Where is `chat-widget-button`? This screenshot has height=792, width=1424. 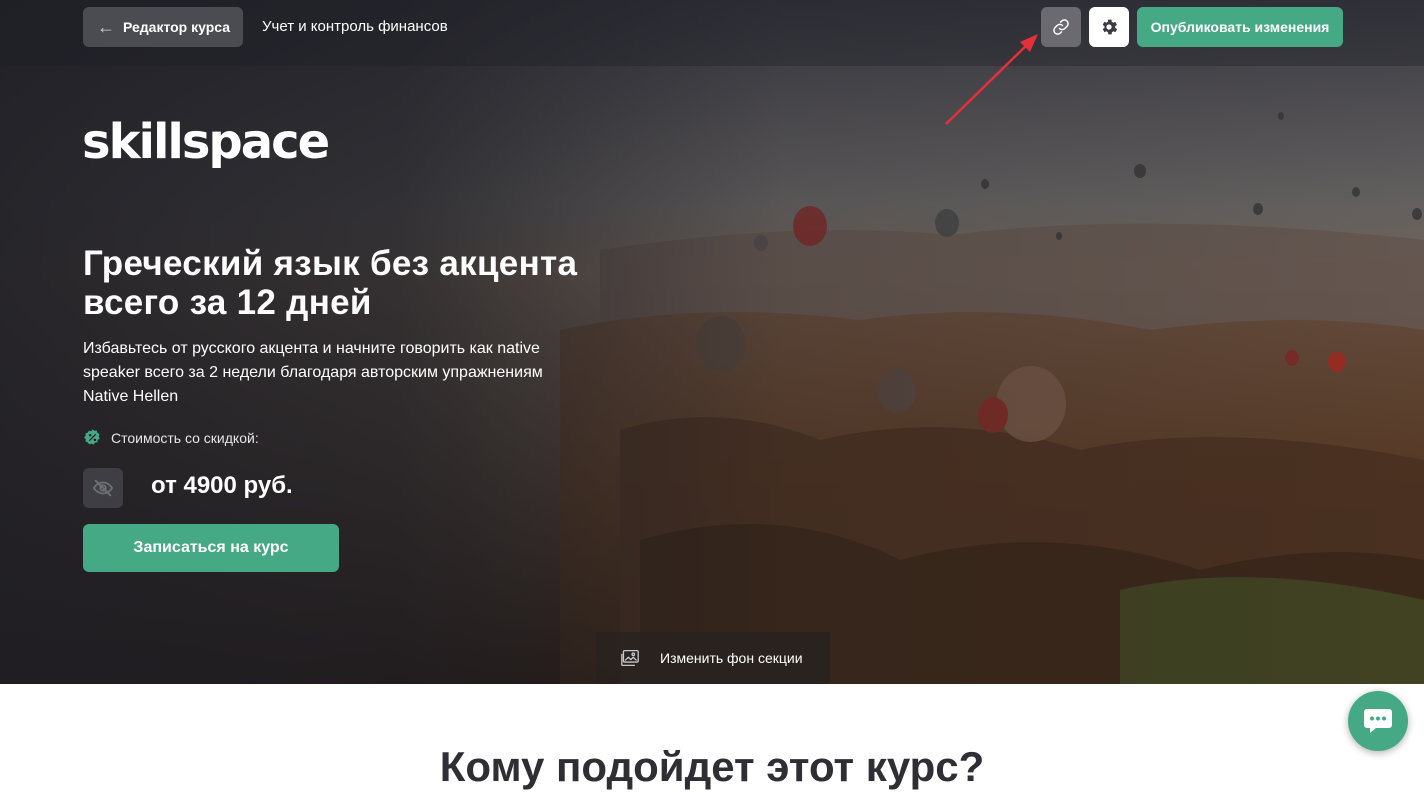
chat-widget-button is located at coordinates (1378, 721).